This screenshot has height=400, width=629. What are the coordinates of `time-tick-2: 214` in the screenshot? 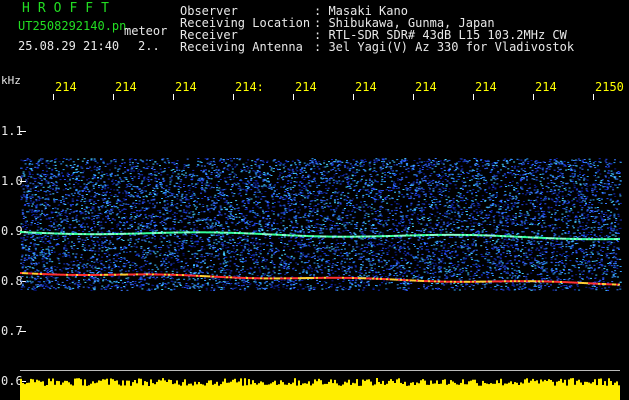 It's located at (186, 87).